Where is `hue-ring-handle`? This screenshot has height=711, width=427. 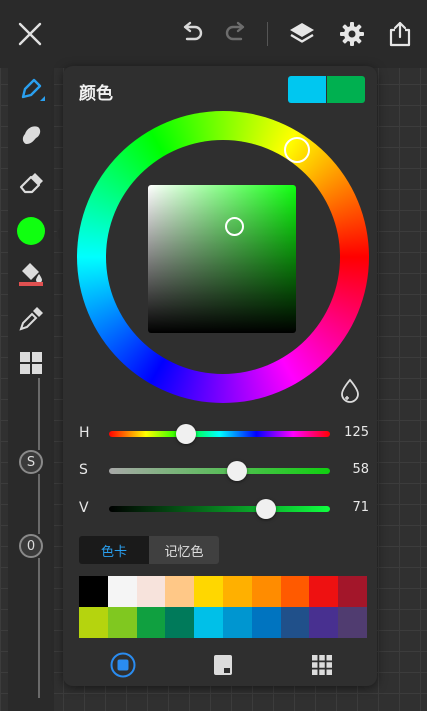
hue-ring-handle is located at coordinates (297, 150).